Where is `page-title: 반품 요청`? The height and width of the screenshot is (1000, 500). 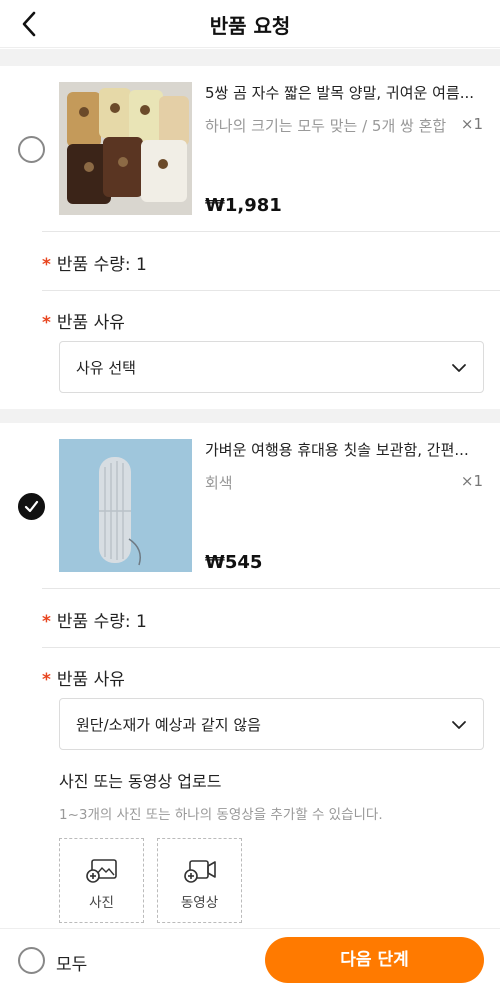
page-title: 반품 요청 is located at coordinates (250, 26).